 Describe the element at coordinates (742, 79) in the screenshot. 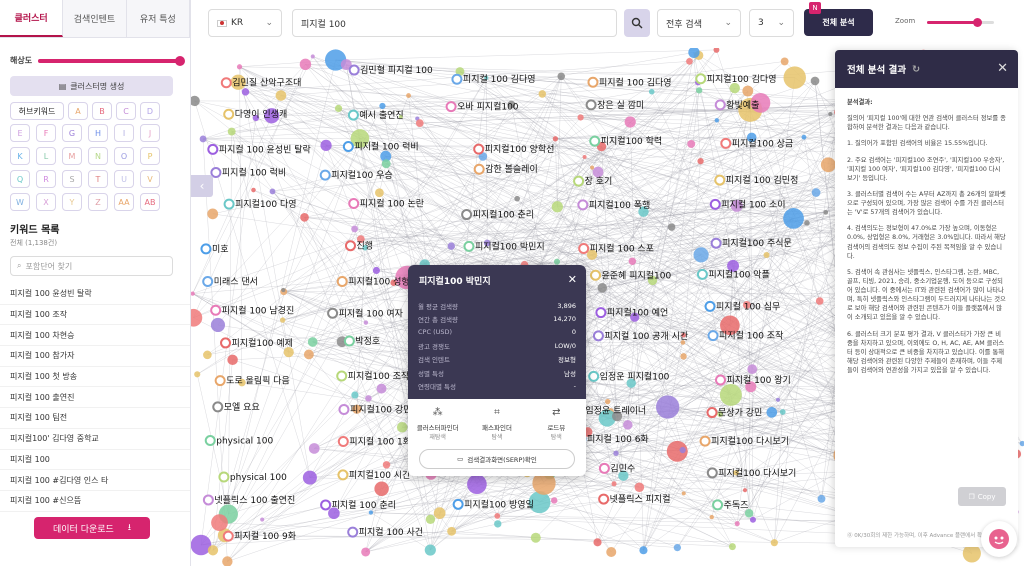

I see `graph-node-label: 피지컬100 김다영` at that location.